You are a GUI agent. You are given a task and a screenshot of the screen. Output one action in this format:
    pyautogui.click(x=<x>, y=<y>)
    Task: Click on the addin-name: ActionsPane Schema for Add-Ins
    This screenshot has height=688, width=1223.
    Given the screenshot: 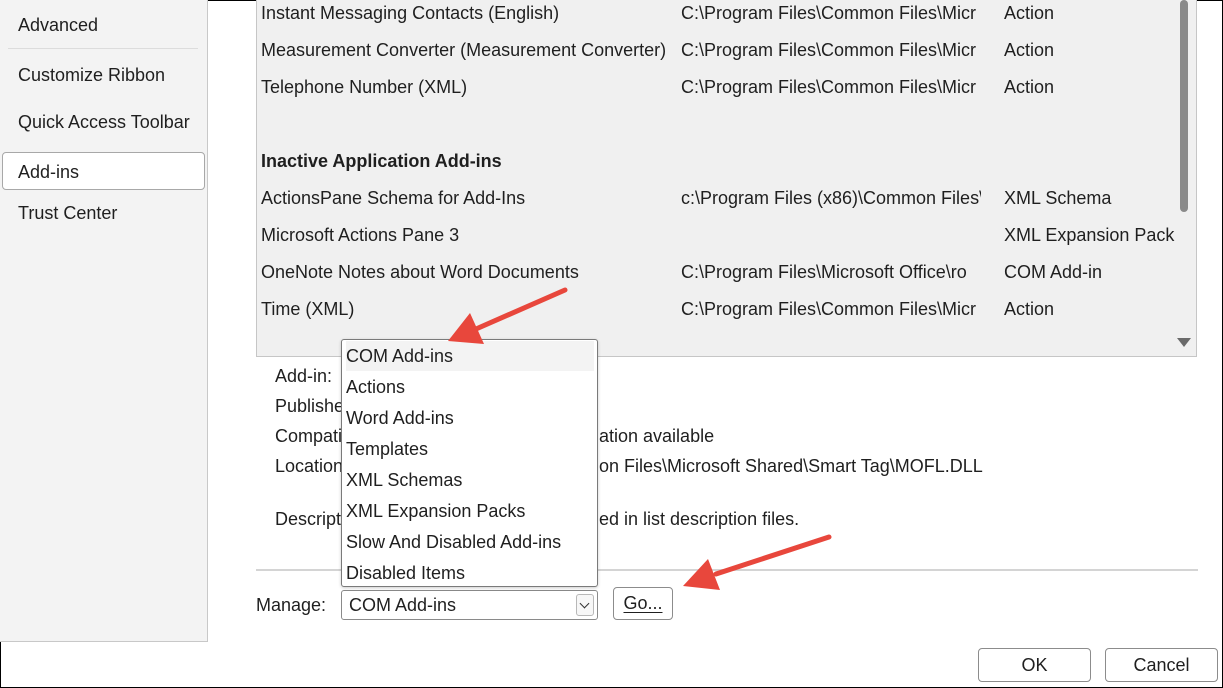 What is the action you would take?
    pyautogui.click(x=466, y=198)
    